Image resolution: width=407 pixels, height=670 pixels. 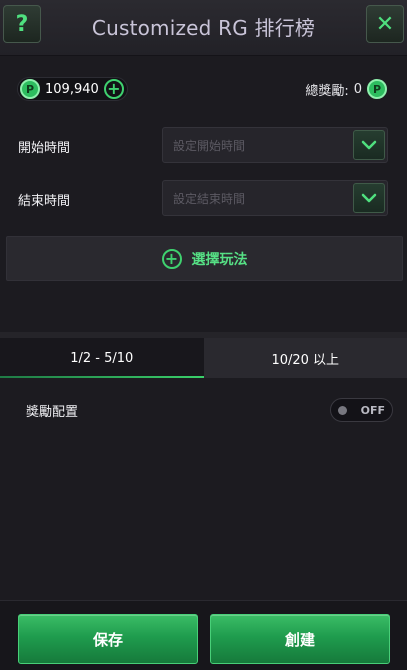 I want to click on balance-pill: P 109,940 +, so click(x=72, y=89).